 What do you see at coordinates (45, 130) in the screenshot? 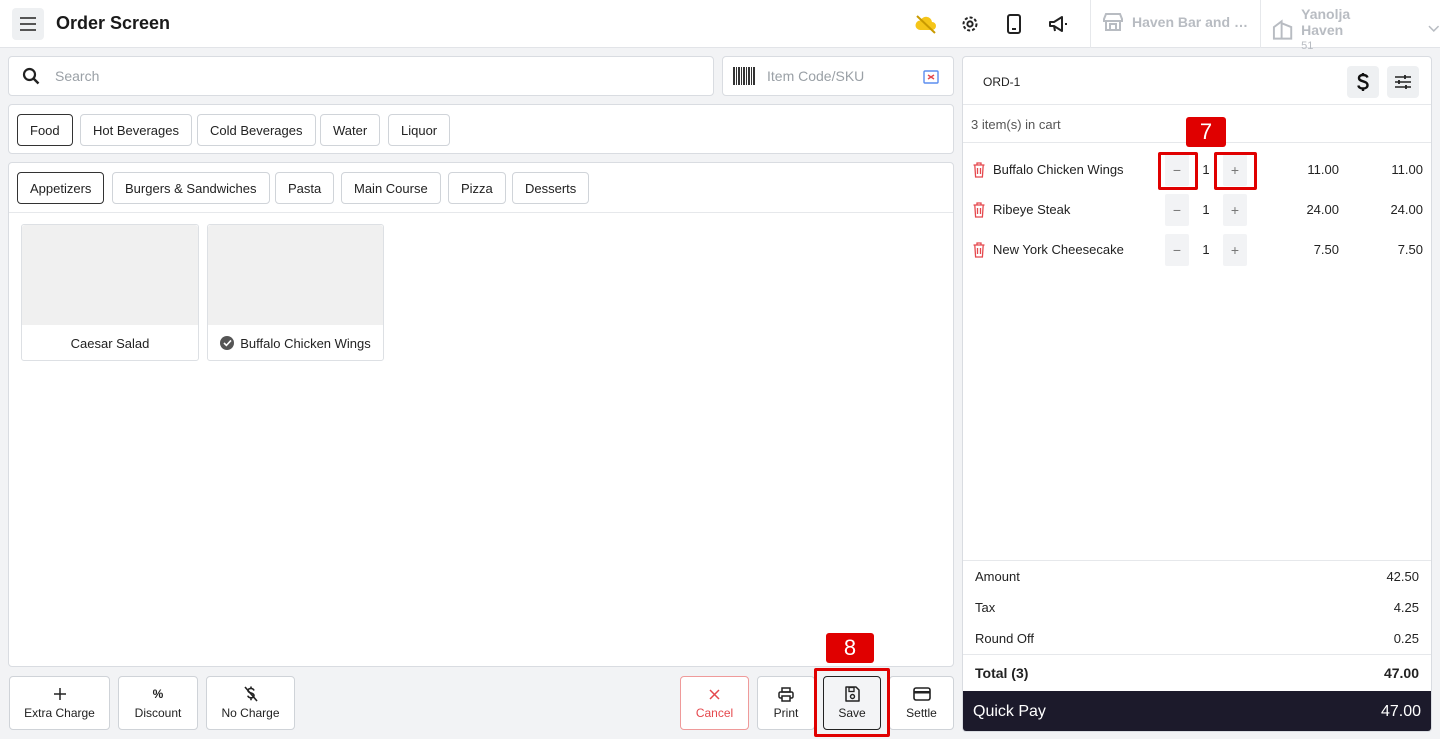
I see `category-food: Food` at bounding box center [45, 130].